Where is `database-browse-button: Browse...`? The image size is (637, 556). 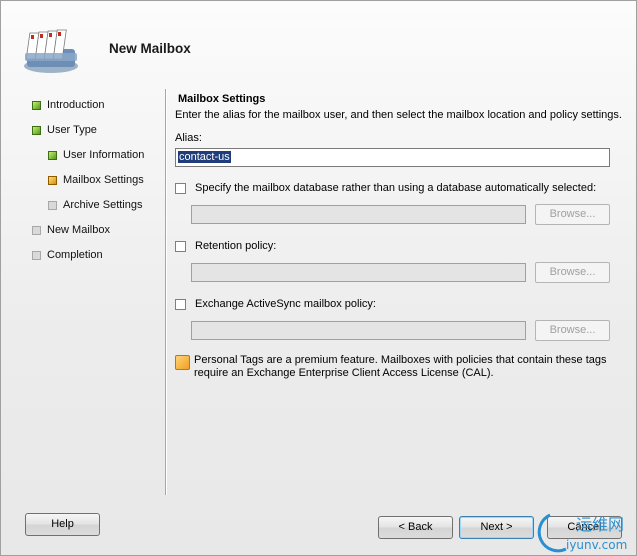
database-browse-button: Browse... is located at coordinates (572, 214).